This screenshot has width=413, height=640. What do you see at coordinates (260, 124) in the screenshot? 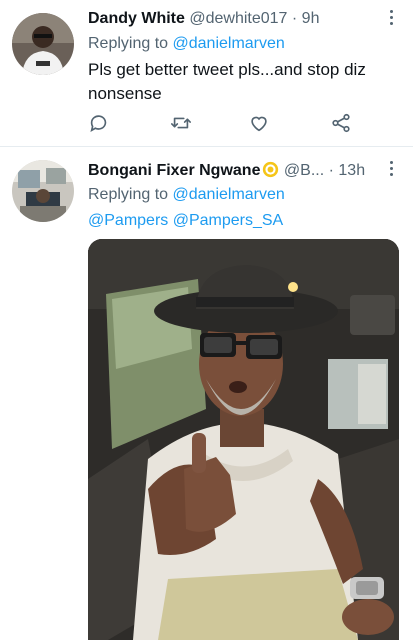
I see `like-icon` at bounding box center [260, 124].